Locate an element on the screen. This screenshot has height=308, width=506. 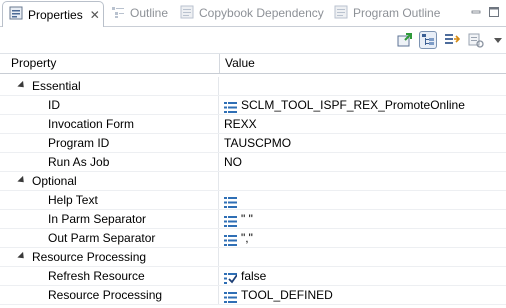
tab-program-outline: Program Outline is located at coordinates (387, 13).